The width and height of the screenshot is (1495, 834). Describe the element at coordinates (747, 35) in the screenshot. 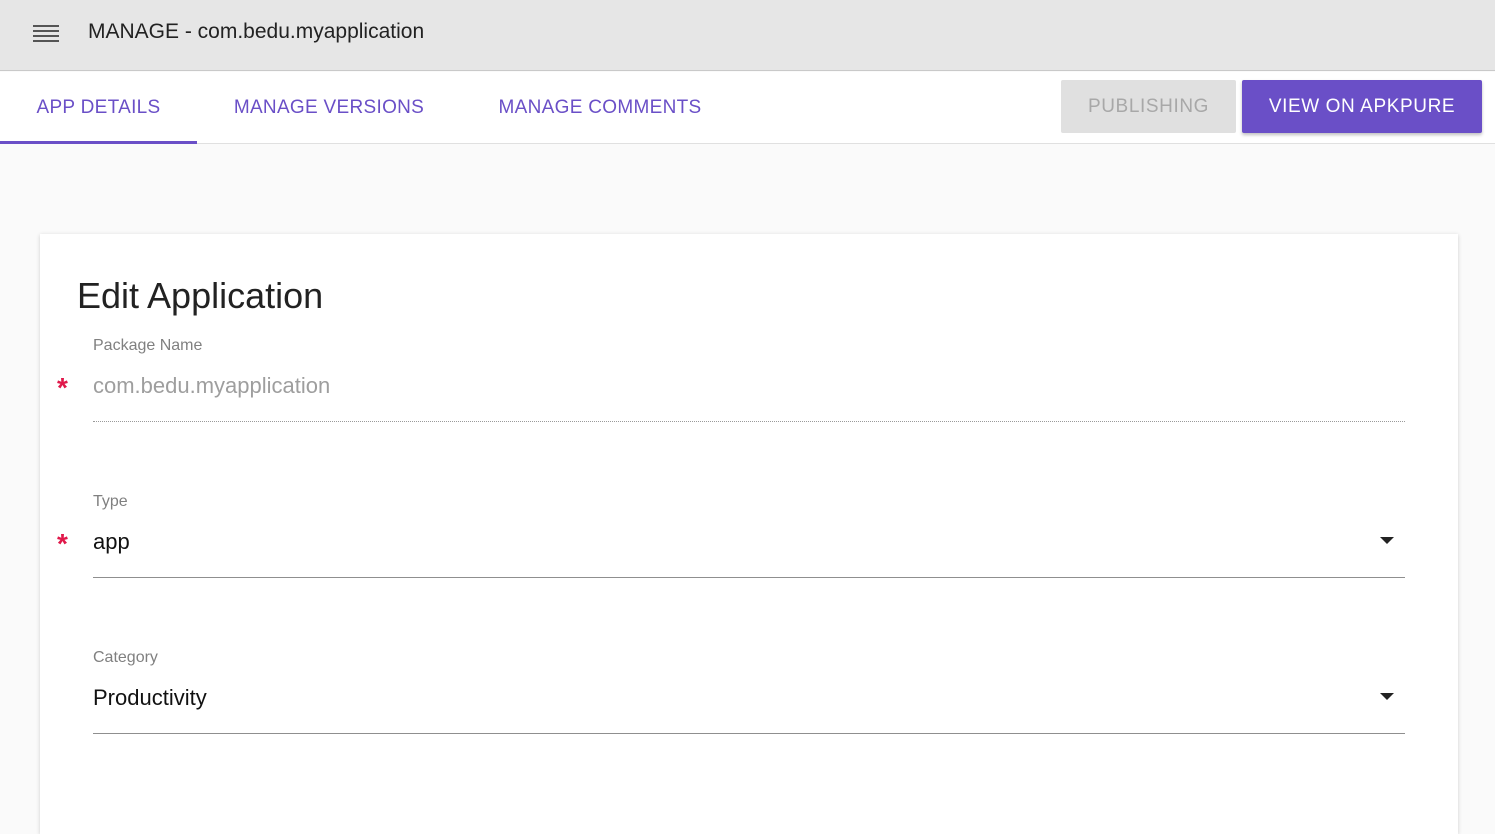

I see `app-bar: MANAGE - com.bedu.myapplication` at that location.